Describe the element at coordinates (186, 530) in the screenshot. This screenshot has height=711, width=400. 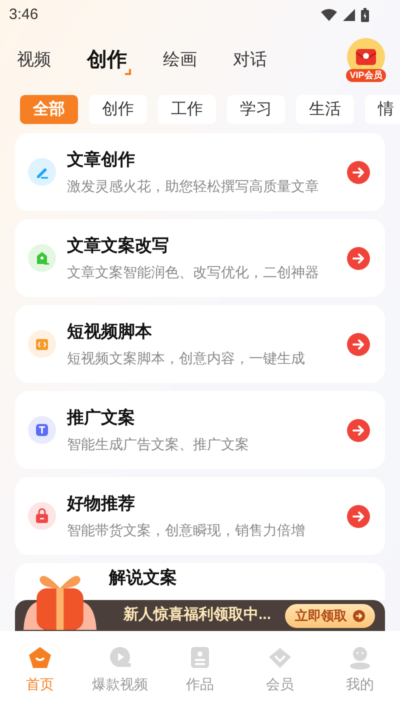
I see `card-description: 智能带货文案，创意瞬现，销售力倍增` at that location.